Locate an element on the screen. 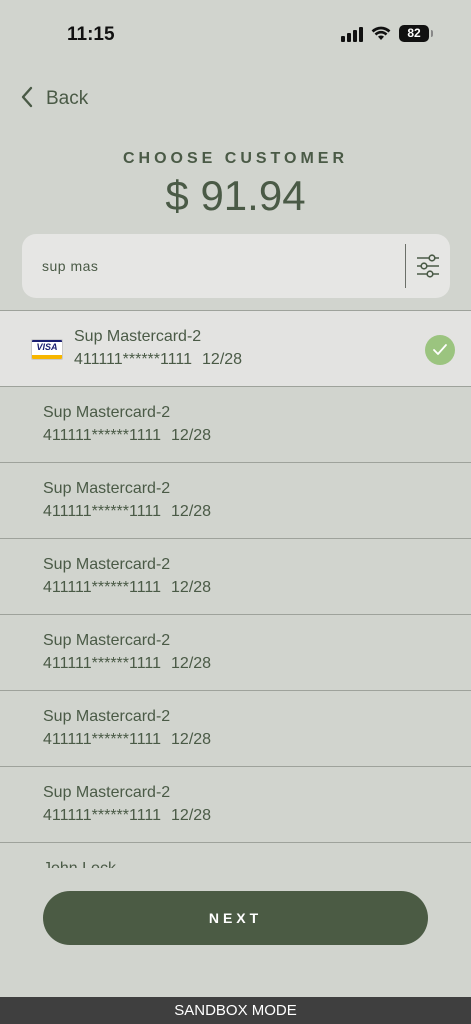 This screenshot has height=1024, width=471. signal-icon is located at coordinates (352, 34).